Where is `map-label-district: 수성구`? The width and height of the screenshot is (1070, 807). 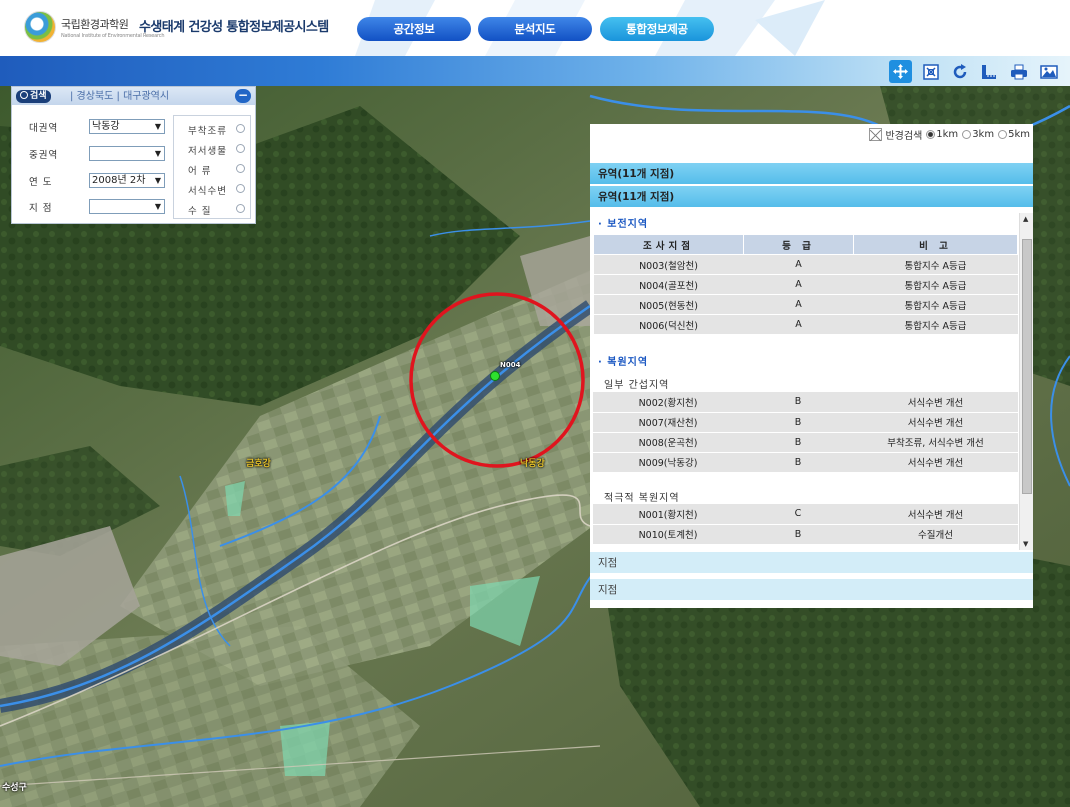 map-label-district: 수성구 is located at coordinates (14, 788).